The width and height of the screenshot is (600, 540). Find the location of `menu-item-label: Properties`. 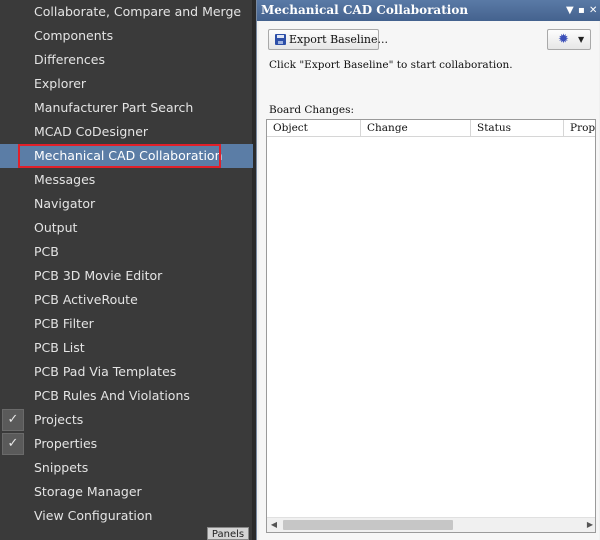

menu-item-label: Properties is located at coordinates (66, 443).